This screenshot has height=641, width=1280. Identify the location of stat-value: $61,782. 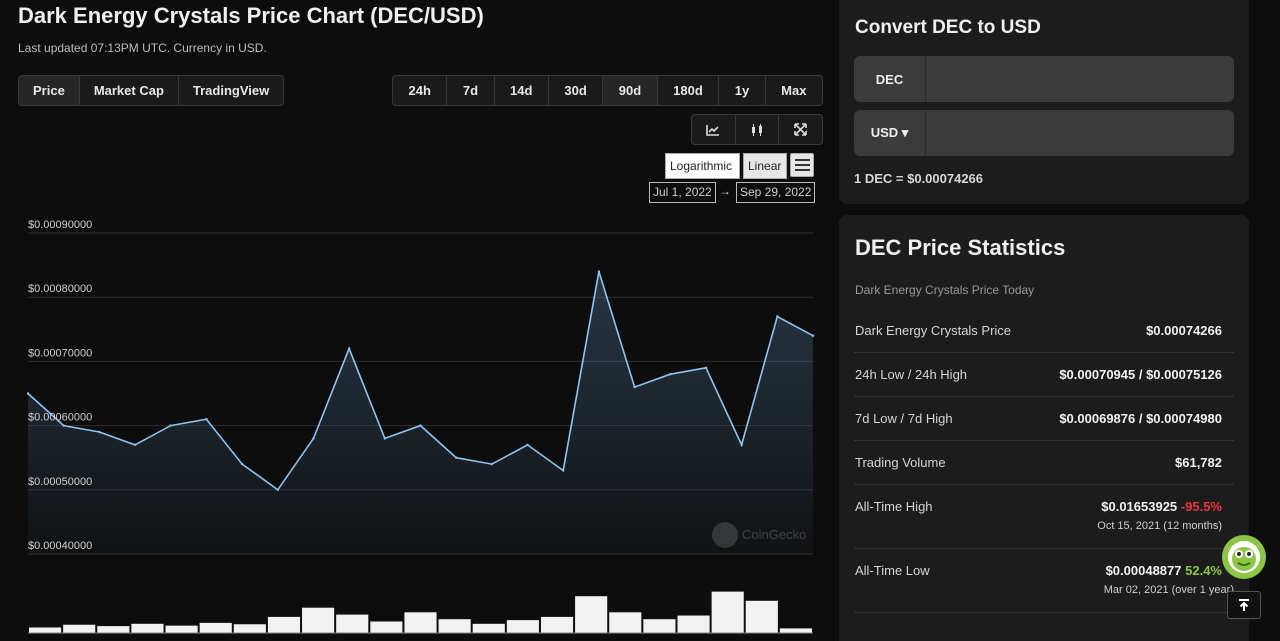
(1198, 462).